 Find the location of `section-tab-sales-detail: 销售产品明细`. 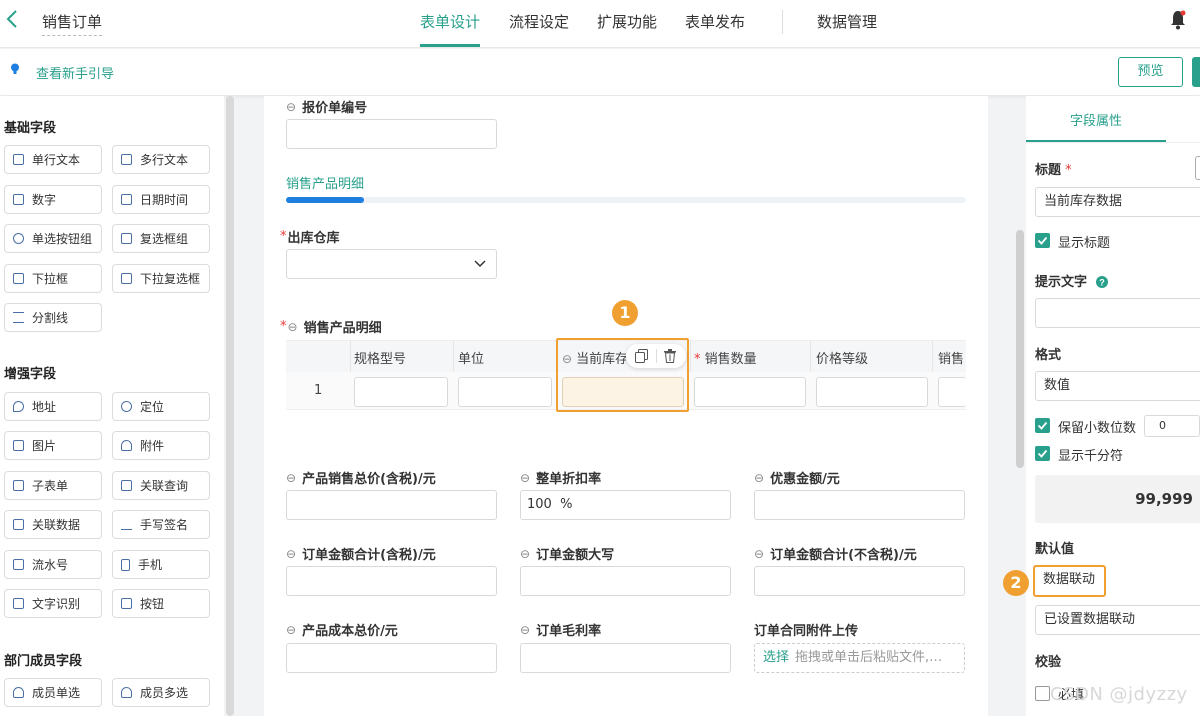

section-tab-sales-detail: 销售产品明细 is located at coordinates (325, 182).